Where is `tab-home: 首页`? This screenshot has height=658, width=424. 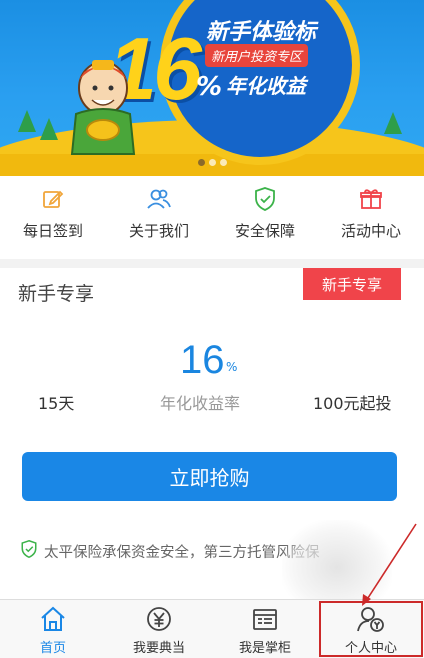
tab-home: 首页 is located at coordinates (53, 629).